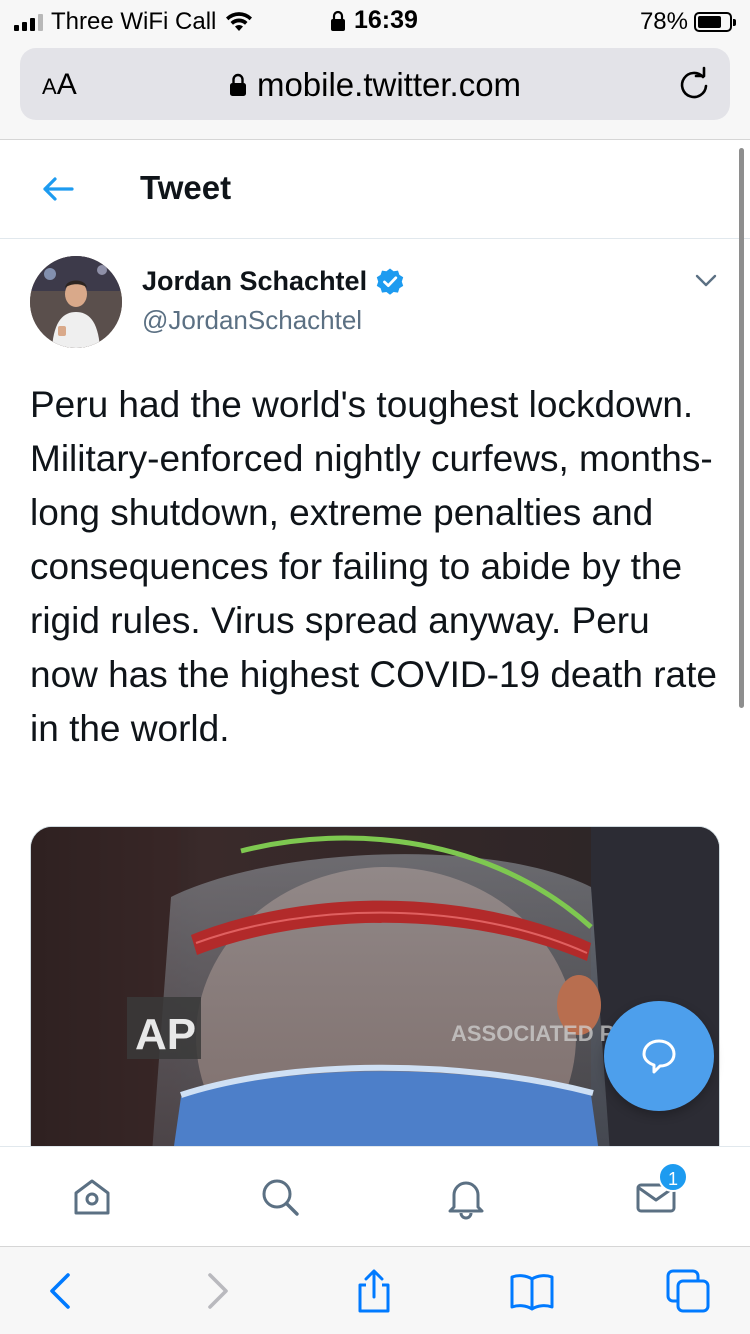 Image resolution: width=750 pixels, height=1334 pixels. I want to click on back-arrow-icon, so click(58, 189).